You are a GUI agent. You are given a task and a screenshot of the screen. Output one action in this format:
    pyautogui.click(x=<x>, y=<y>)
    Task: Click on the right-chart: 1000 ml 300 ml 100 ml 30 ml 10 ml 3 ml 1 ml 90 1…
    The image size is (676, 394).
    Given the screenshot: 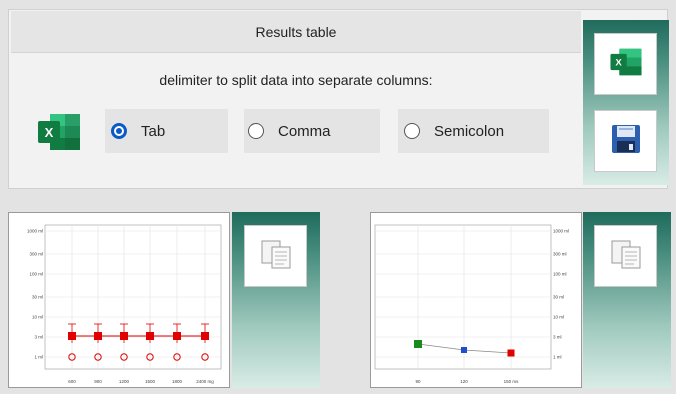 What is the action you would take?
    pyautogui.click(x=476, y=300)
    